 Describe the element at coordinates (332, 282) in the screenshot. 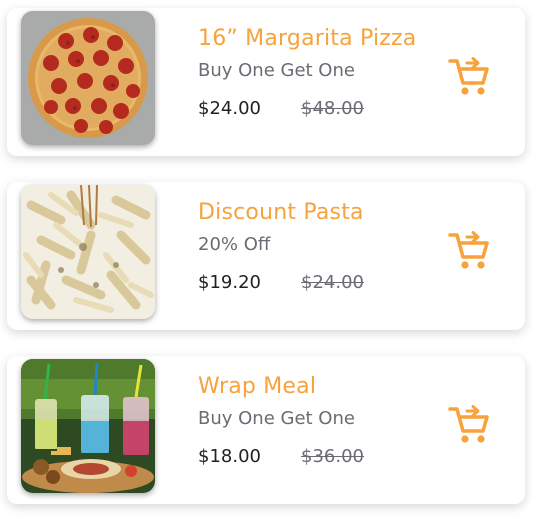

I see `item-original-price: $24.00` at that location.